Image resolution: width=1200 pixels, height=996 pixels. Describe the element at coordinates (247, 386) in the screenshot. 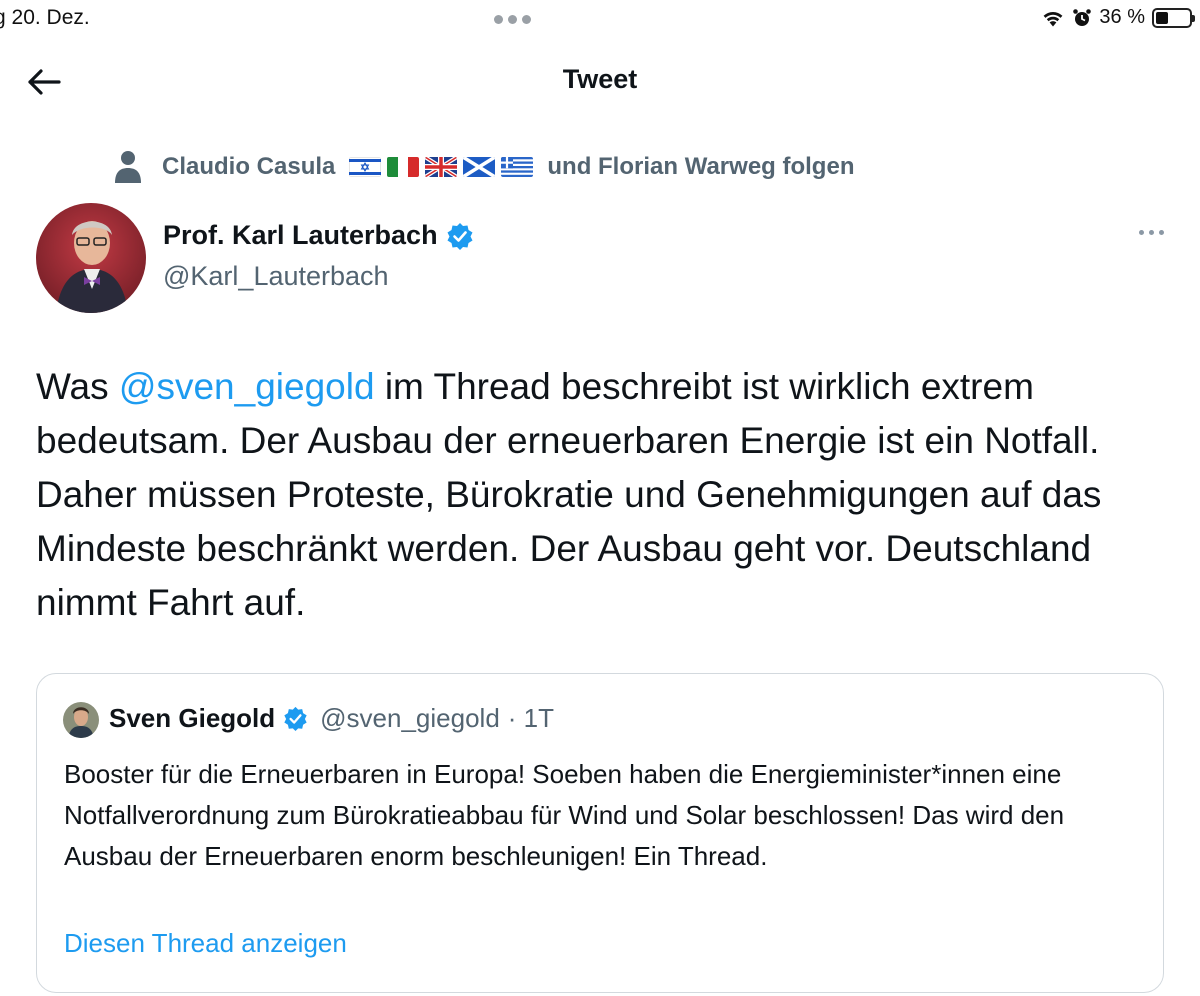

I see `mention-link: @sven_giegold` at that location.